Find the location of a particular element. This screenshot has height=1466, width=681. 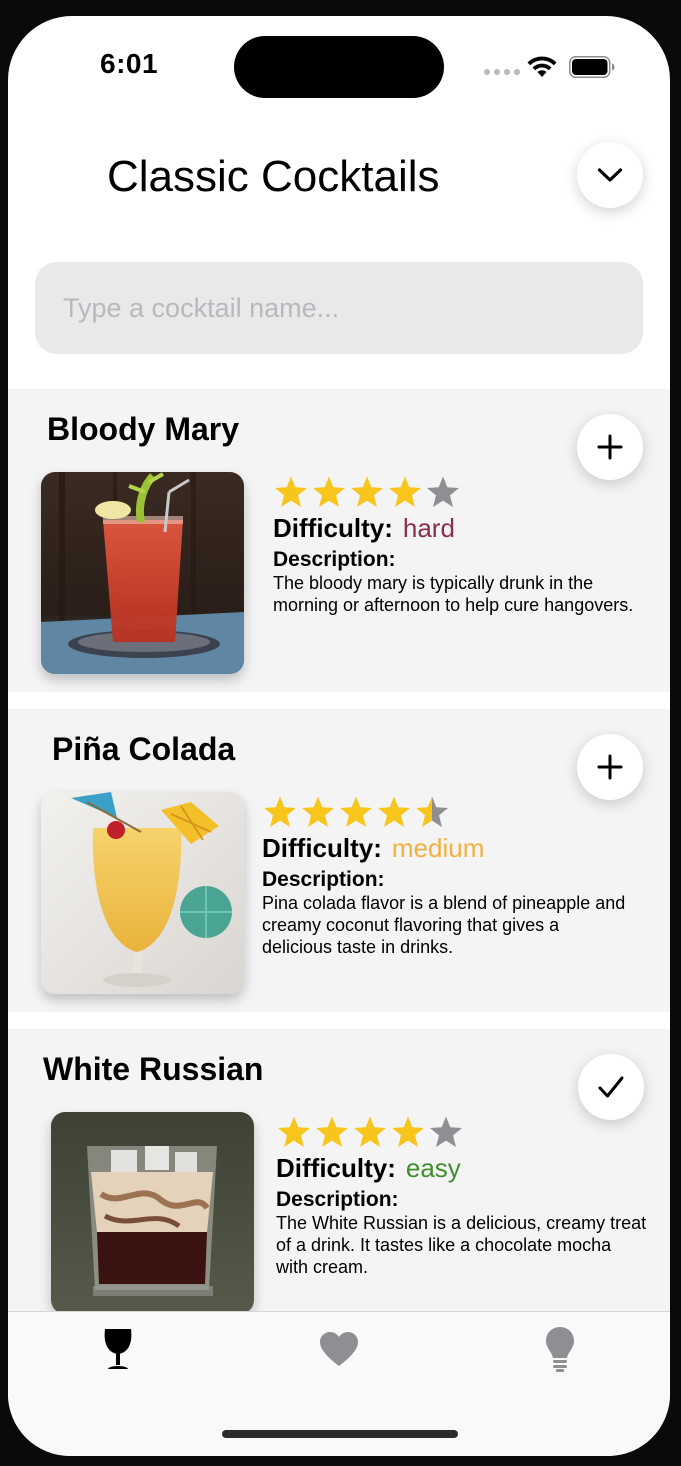

tab-tips is located at coordinates (560, 1349).